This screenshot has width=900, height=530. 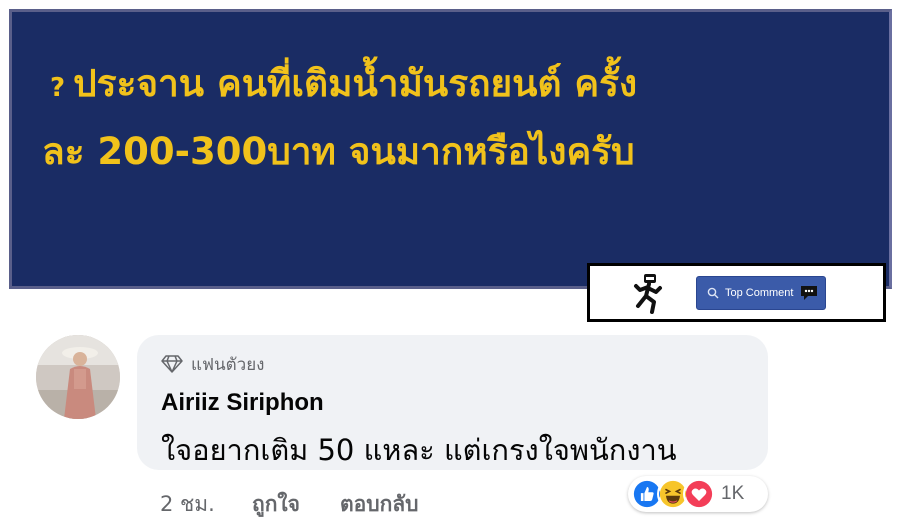 I want to click on like-link: ถูกใจ, so click(x=296, y=504).